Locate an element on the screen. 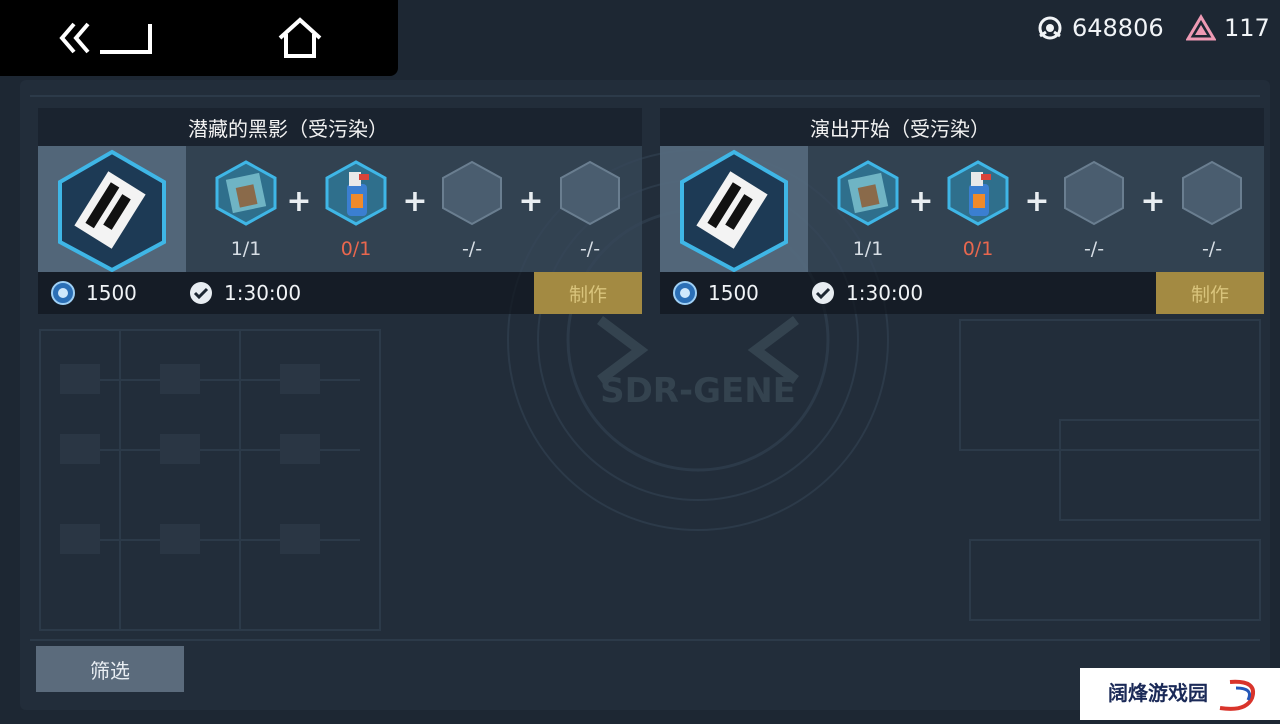 This screenshot has width=1280, height=724. back-button is located at coordinates (108, 38).